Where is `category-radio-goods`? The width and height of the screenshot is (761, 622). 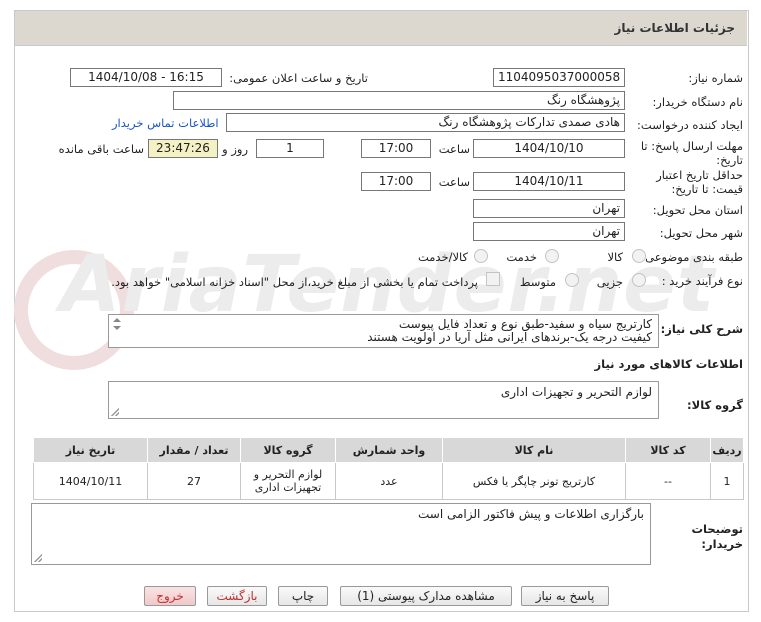 category-radio-goods is located at coordinates (639, 256).